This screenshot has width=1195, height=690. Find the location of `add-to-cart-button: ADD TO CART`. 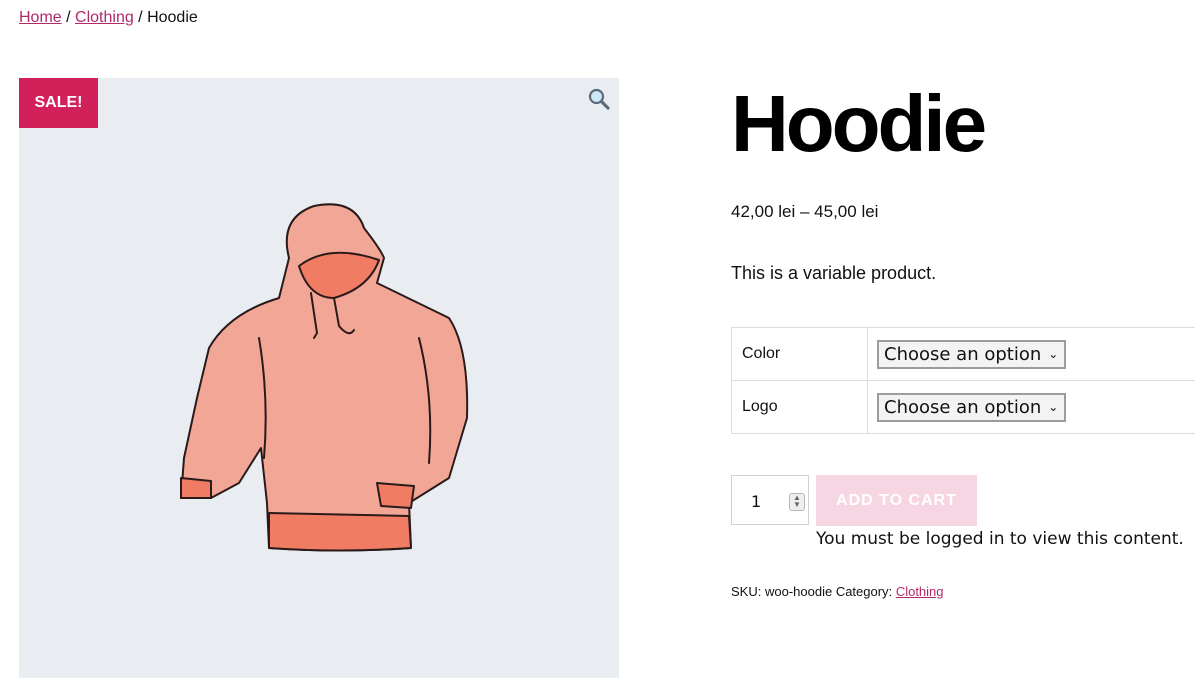

add-to-cart-button: ADD TO CART is located at coordinates (896, 500).